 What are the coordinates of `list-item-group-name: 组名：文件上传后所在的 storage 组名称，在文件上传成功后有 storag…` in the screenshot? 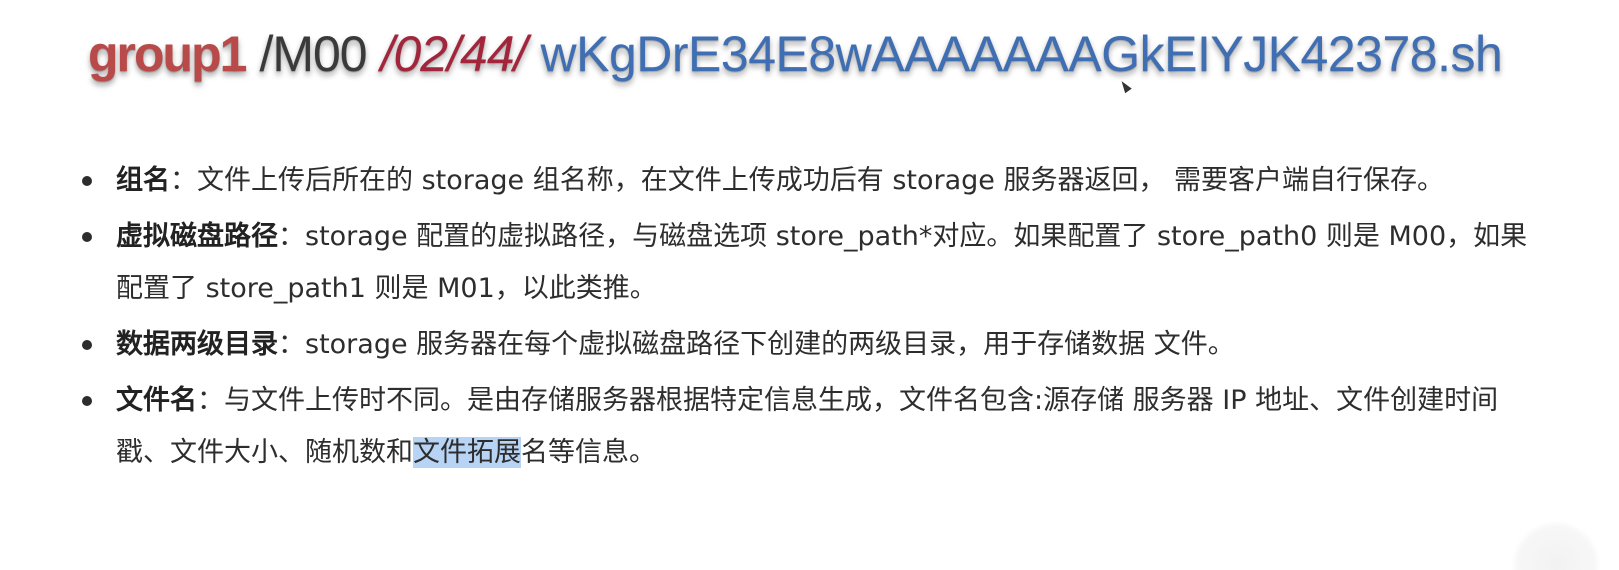 It's located at (815, 181).